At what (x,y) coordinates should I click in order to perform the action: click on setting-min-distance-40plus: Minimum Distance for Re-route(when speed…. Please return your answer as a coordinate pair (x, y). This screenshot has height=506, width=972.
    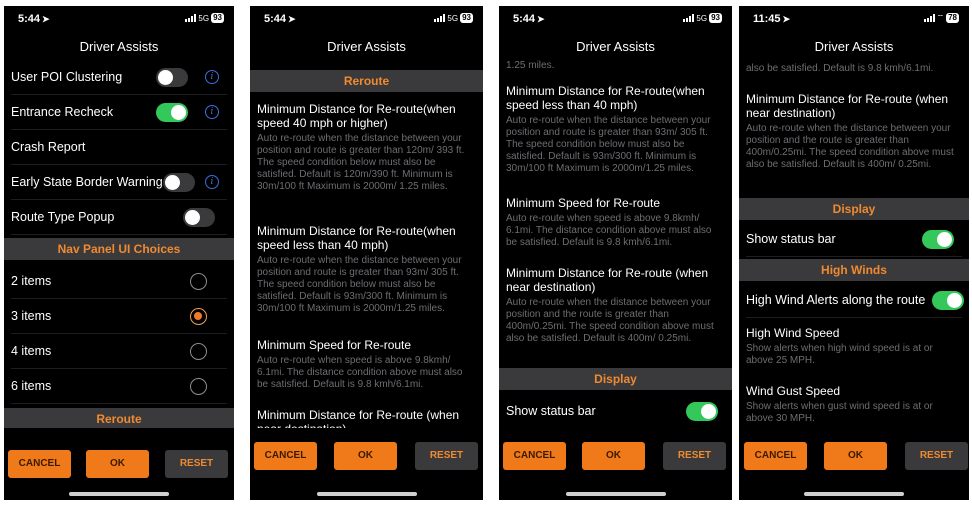
    Looking at the image, I should click on (366, 147).